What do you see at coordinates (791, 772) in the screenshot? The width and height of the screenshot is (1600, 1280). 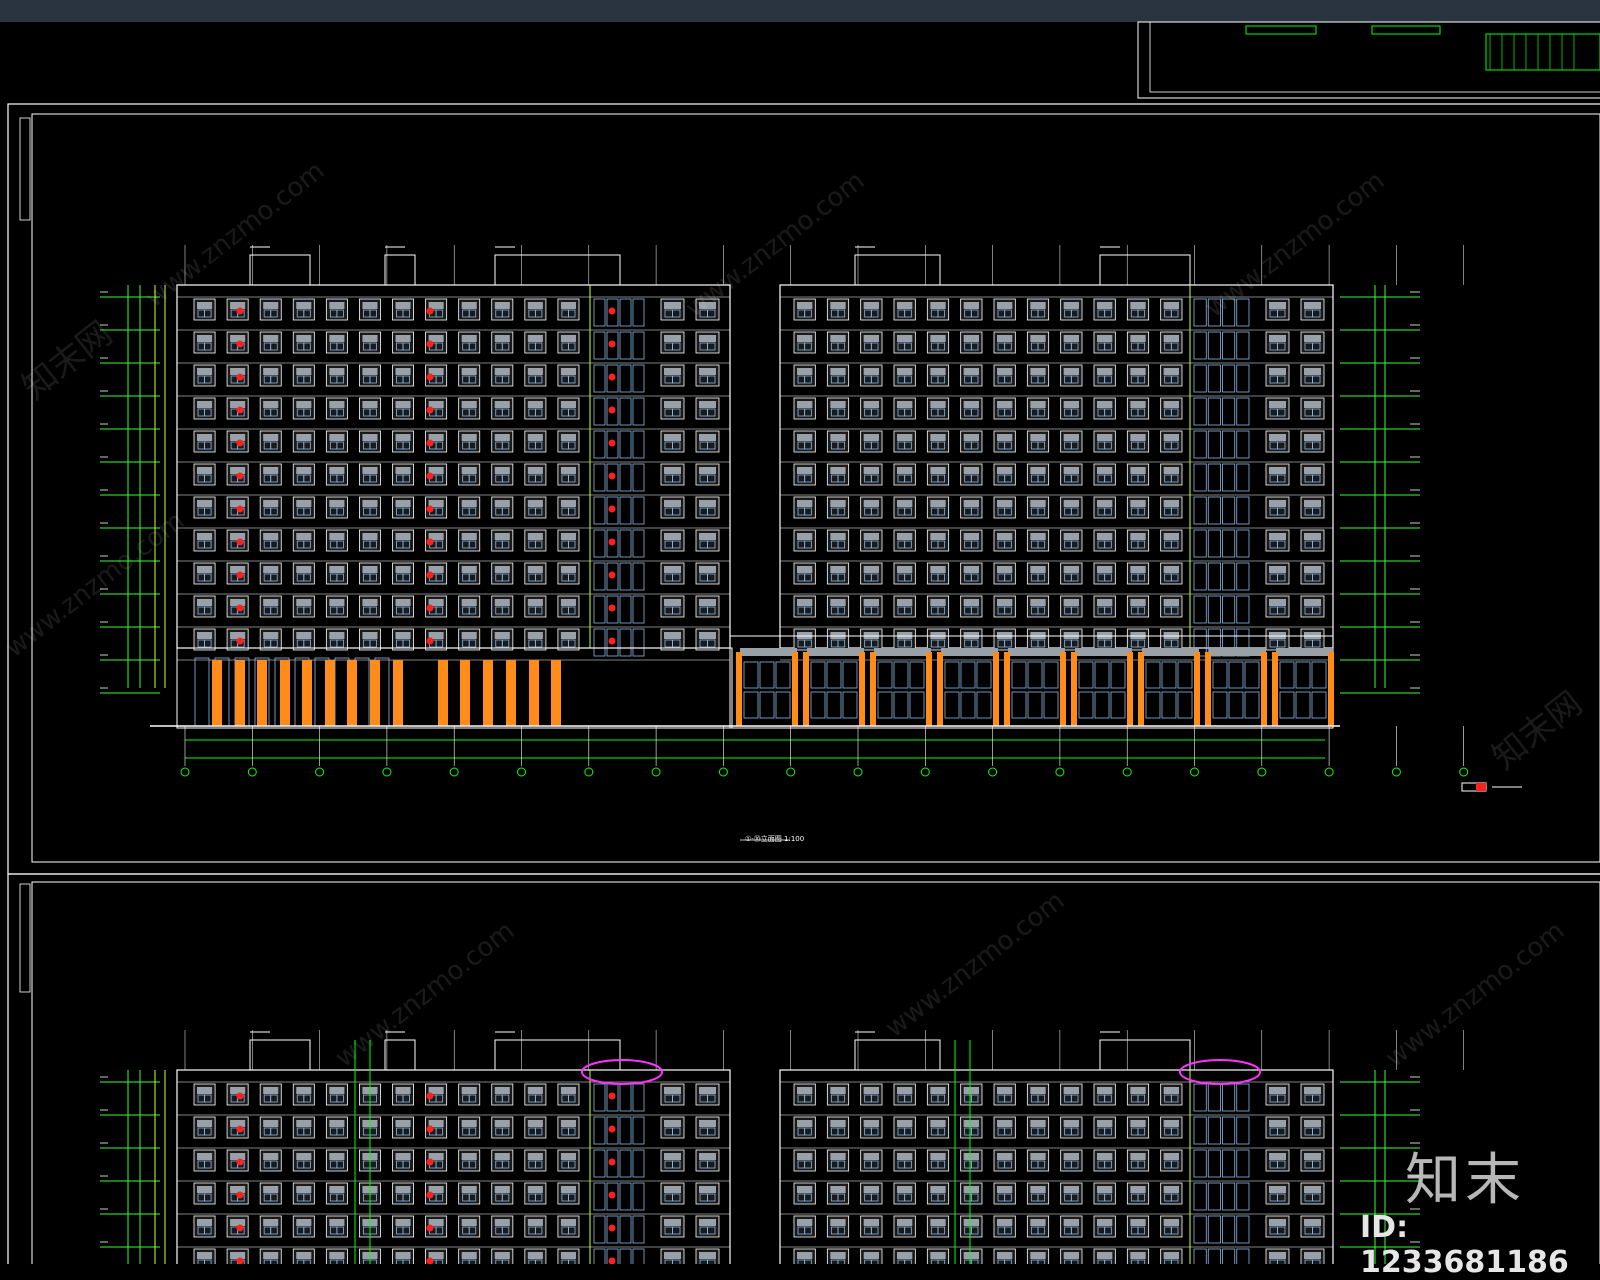 I see `axis-bubble` at bounding box center [791, 772].